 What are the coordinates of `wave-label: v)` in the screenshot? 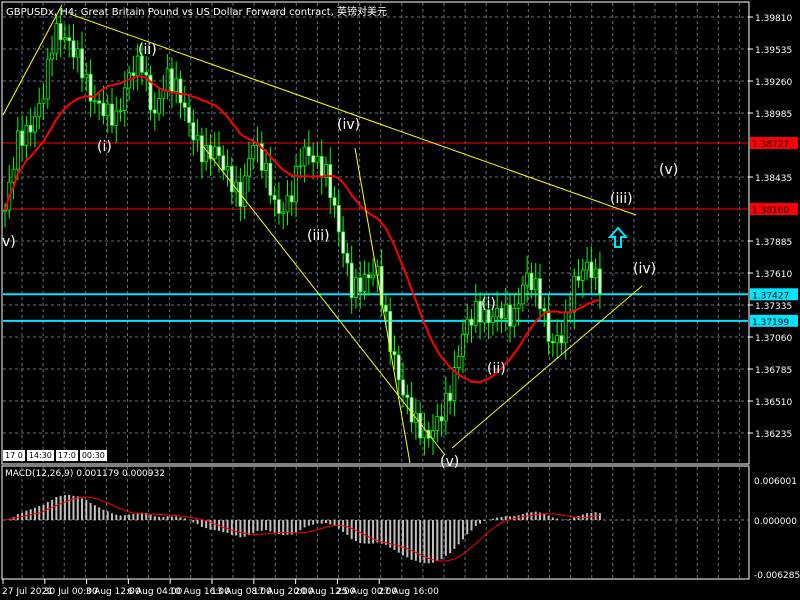 It's located at (9, 242).